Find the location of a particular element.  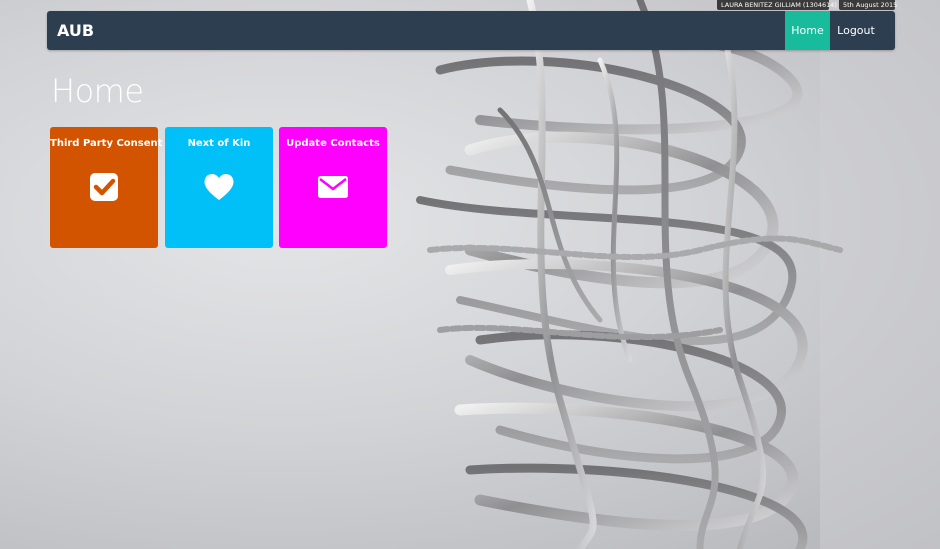

heart-icon is located at coordinates (219, 186).